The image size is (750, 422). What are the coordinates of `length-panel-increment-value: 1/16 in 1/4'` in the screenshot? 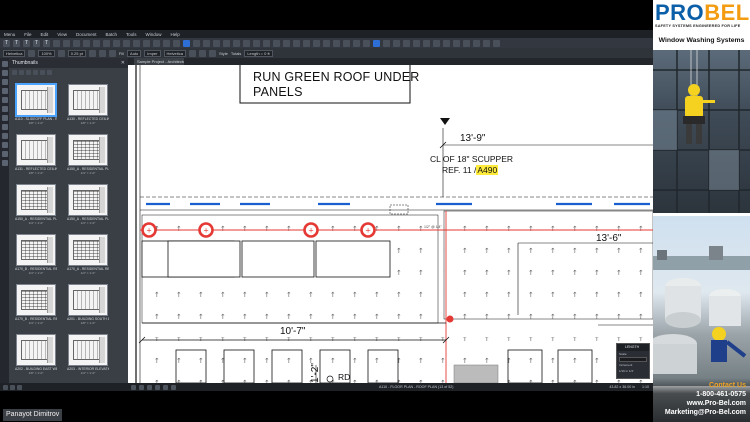 It's located at (633, 371).